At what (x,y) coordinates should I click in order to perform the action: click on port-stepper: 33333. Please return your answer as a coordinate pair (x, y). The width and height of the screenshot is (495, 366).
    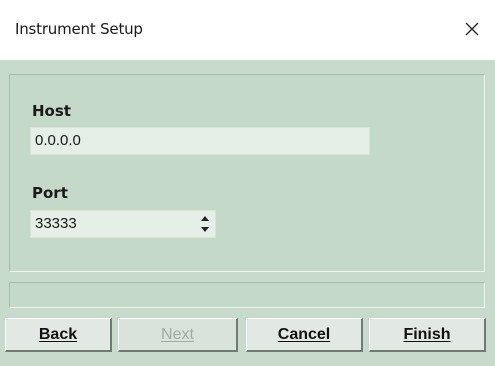
    Looking at the image, I should click on (123, 224).